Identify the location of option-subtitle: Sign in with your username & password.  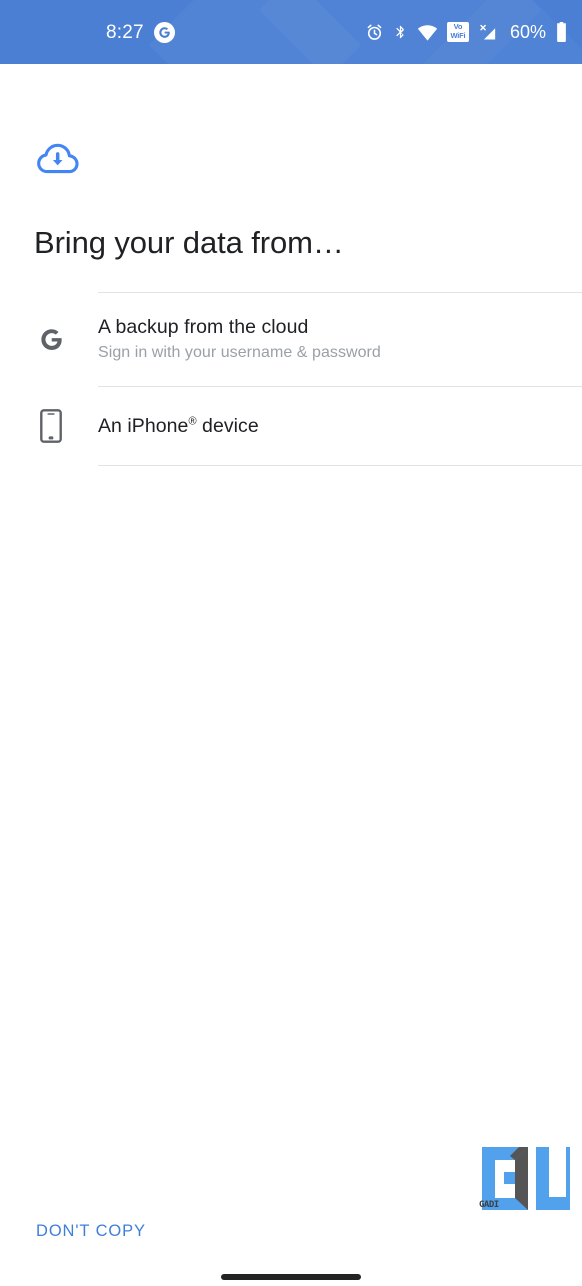
(239, 352).